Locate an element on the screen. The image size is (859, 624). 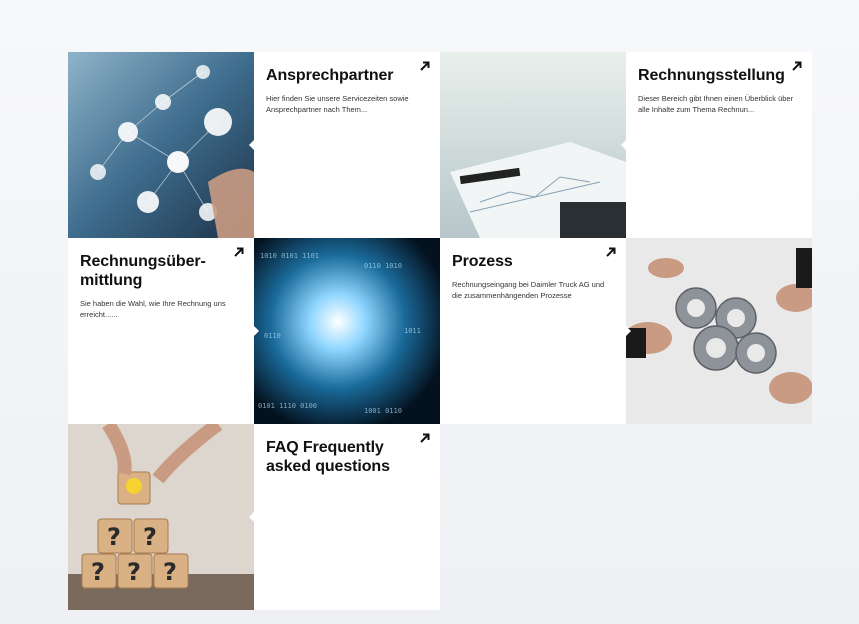
gears-hands-image is located at coordinates (719, 331).